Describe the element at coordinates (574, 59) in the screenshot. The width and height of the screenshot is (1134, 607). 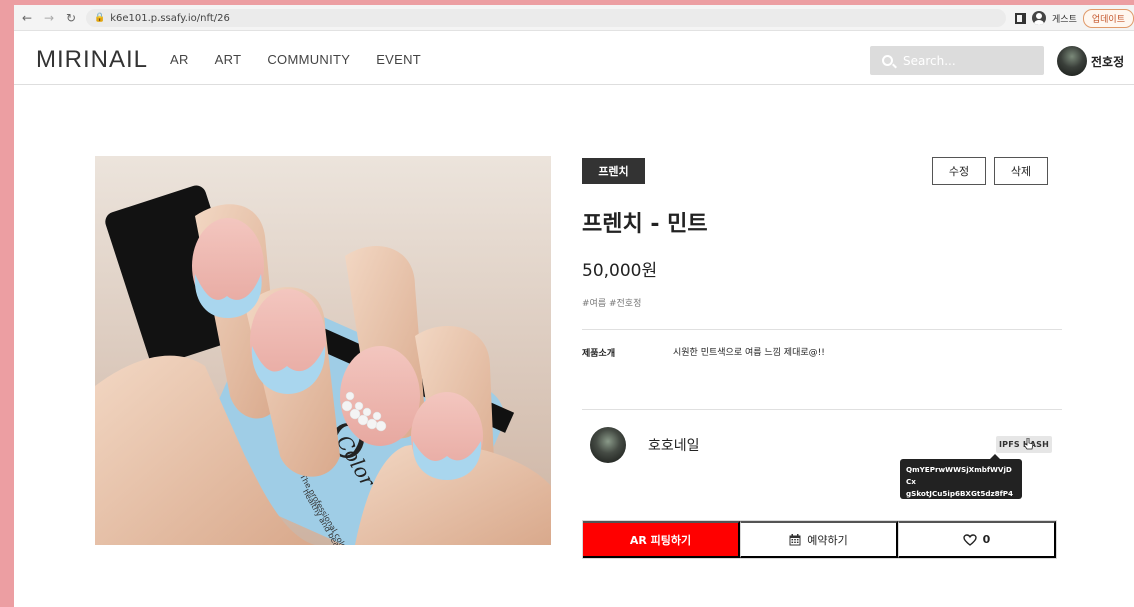
I see `site-header: MIRINAIL AR ART COMMUNITY EVENT 전호정` at that location.